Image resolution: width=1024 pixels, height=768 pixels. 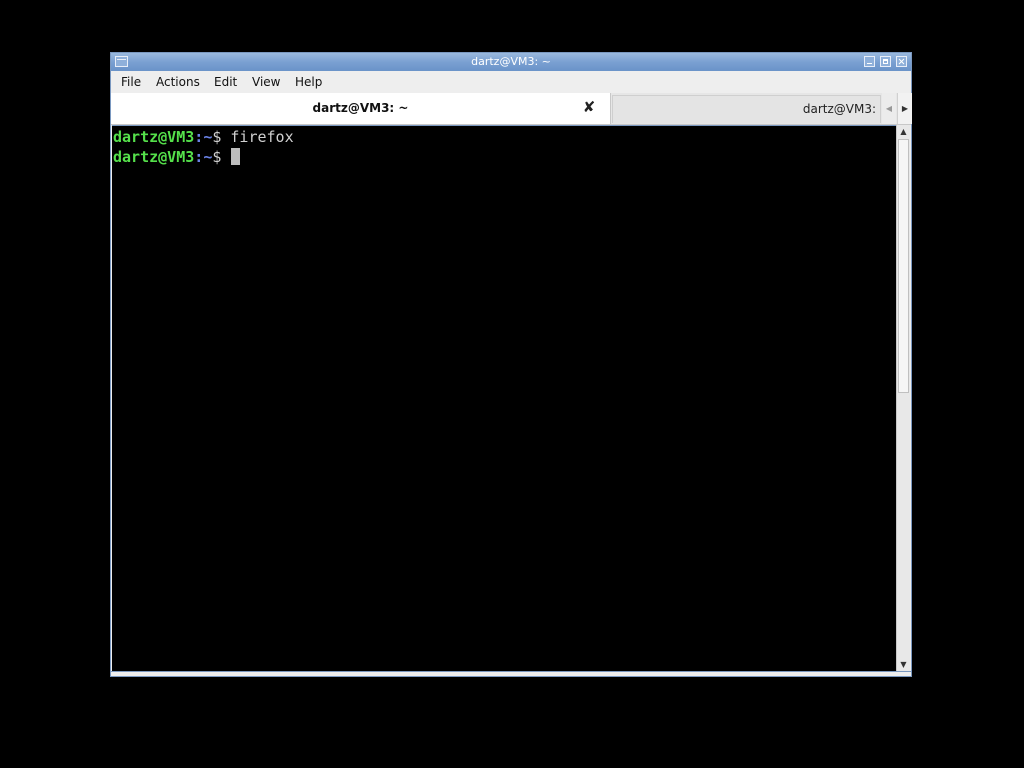 I want to click on window-bottom-border, so click(x=511, y=673).